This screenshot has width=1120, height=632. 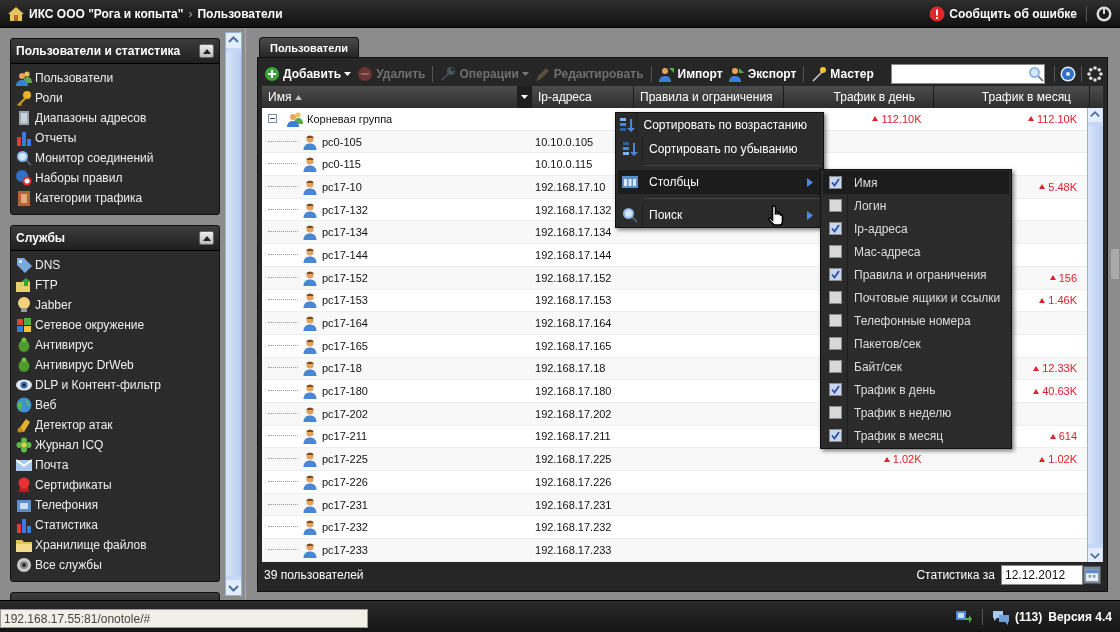 I want to click on sidebar-item: Веб, so click(x=117, y=405).